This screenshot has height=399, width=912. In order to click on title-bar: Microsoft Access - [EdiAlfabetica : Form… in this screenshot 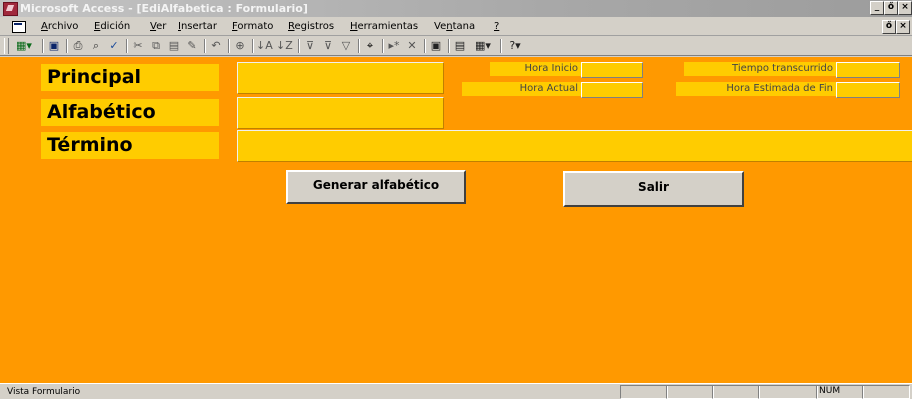, I will do `click(456, 8)`.